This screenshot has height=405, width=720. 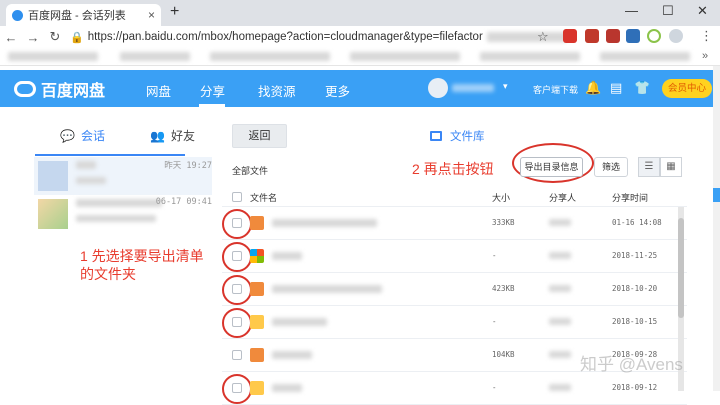 I want to click on client-download-link: 客户端下载, so click(x=555, y=89).